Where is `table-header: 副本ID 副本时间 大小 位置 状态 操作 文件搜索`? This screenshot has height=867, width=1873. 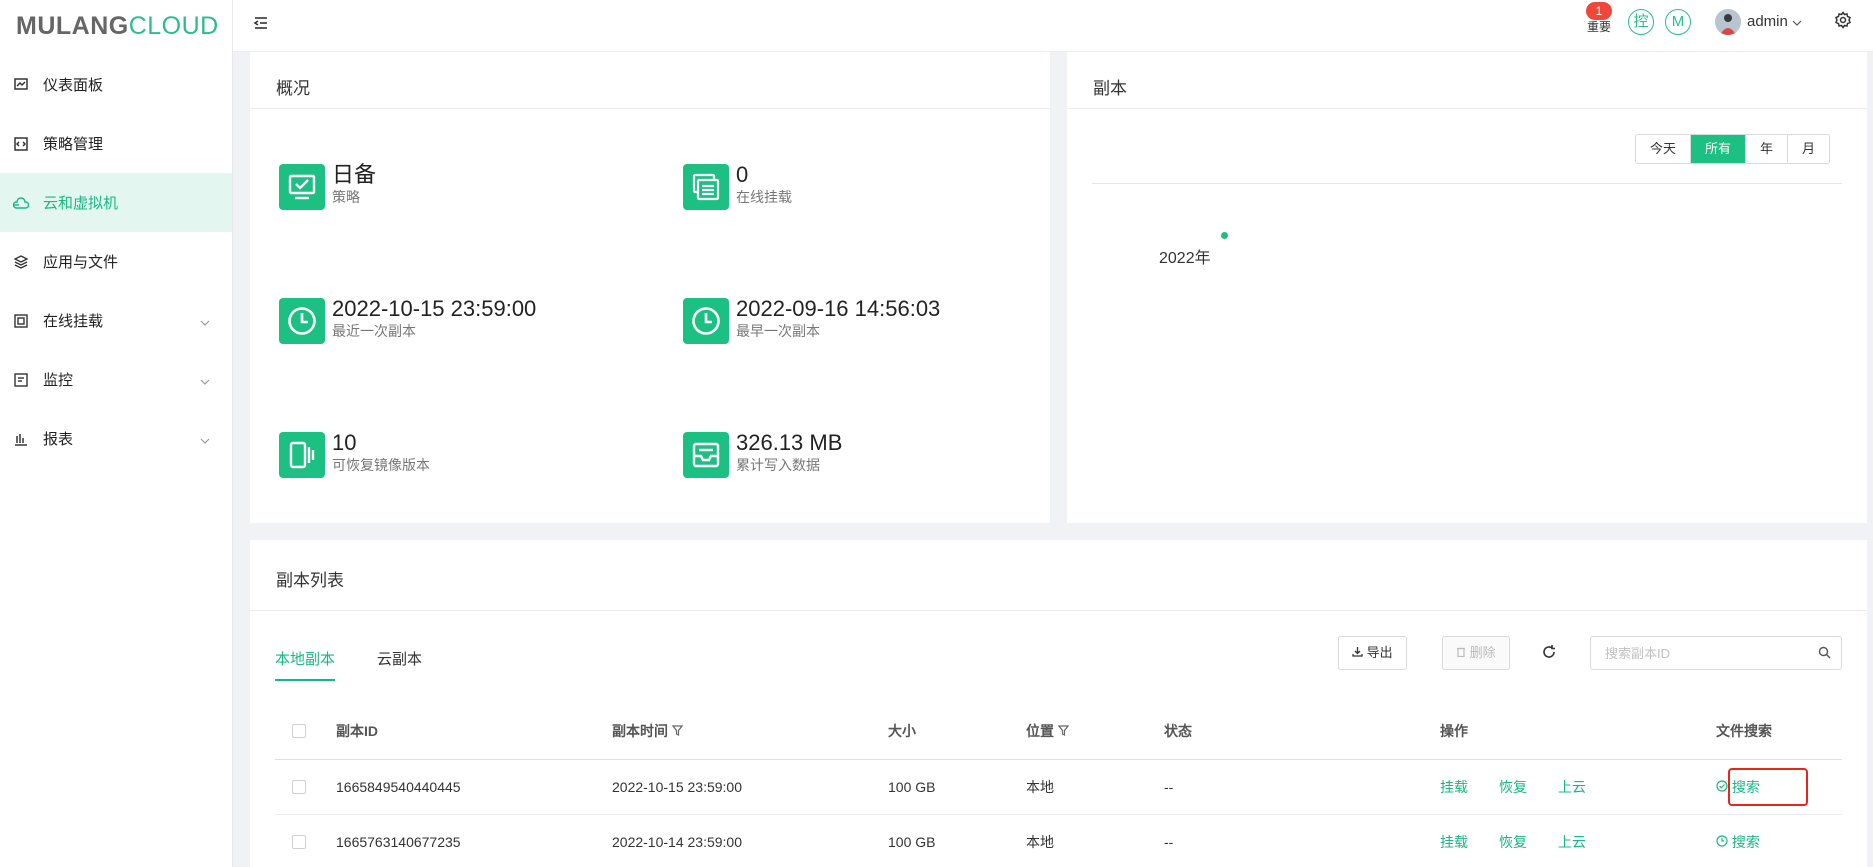 table-header: 副本ID 副本时间 大小 位置 状态 操作 文件搜索 is located at coordinates (1058, 732).